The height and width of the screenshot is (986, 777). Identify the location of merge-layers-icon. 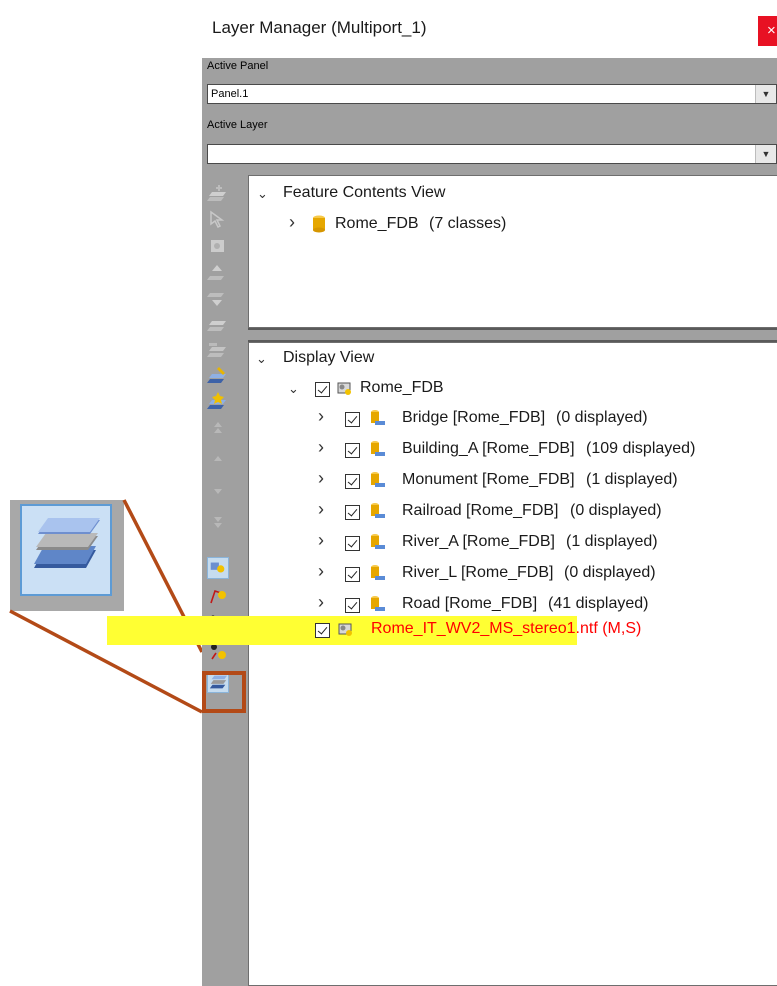
(218, 350).